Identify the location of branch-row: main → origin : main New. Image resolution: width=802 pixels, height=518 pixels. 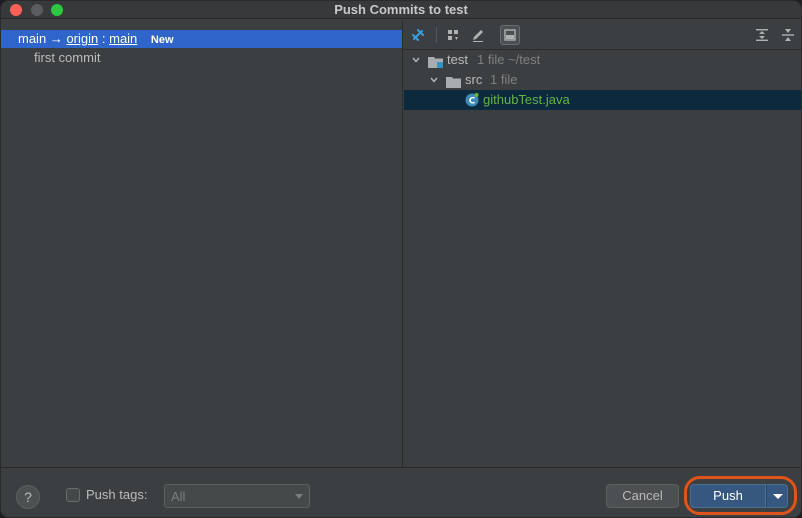
(201, 39).